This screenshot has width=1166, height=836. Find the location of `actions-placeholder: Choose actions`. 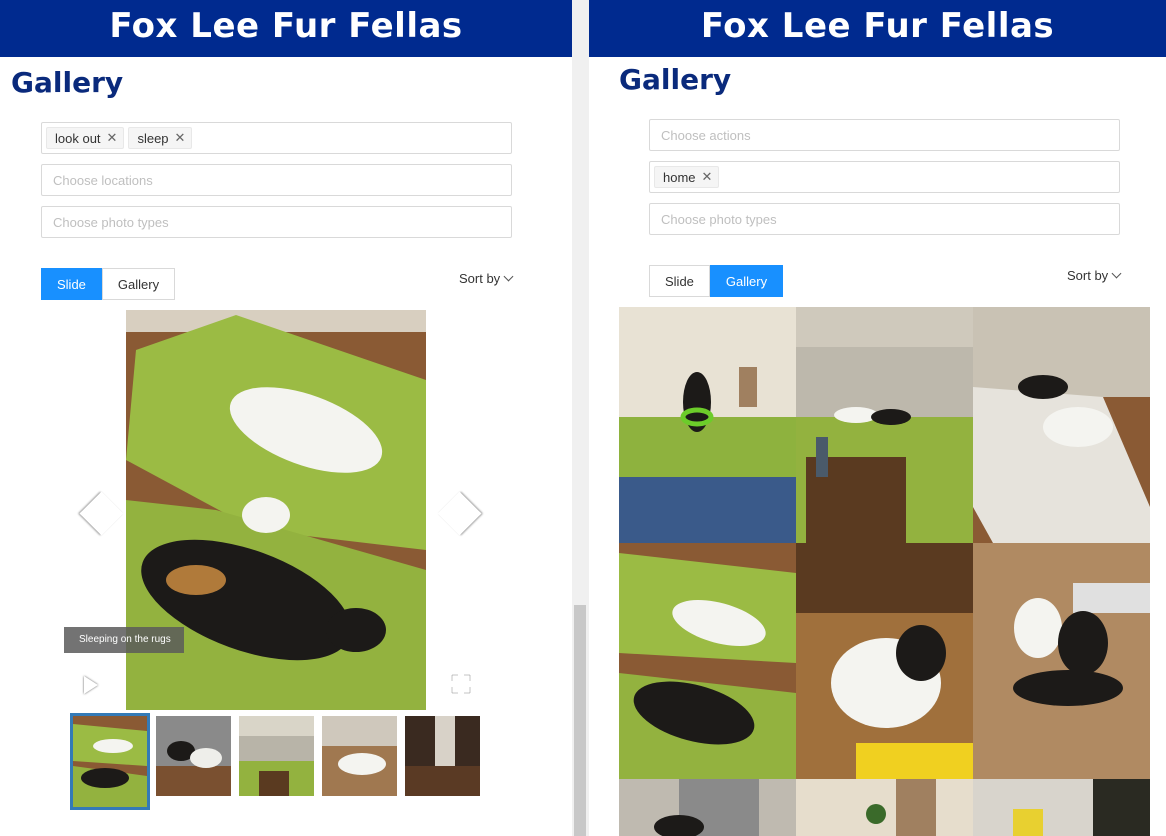

actions-placeholder: Choose actions is located at coordinates (706, 135).